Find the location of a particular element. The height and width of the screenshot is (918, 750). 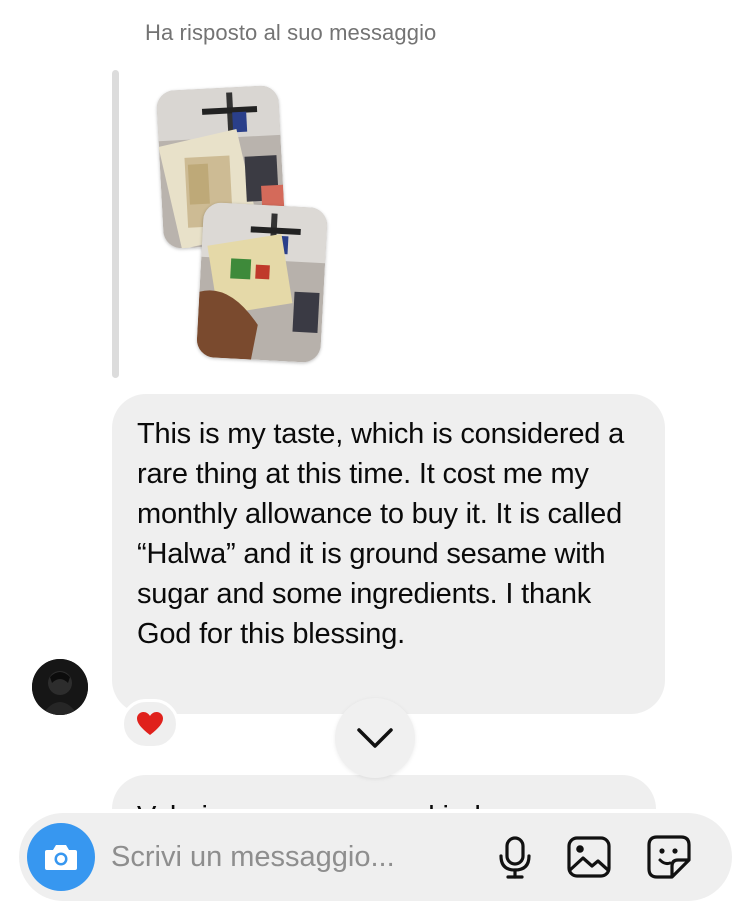

heart-icon is located at coordinates (150, 723).